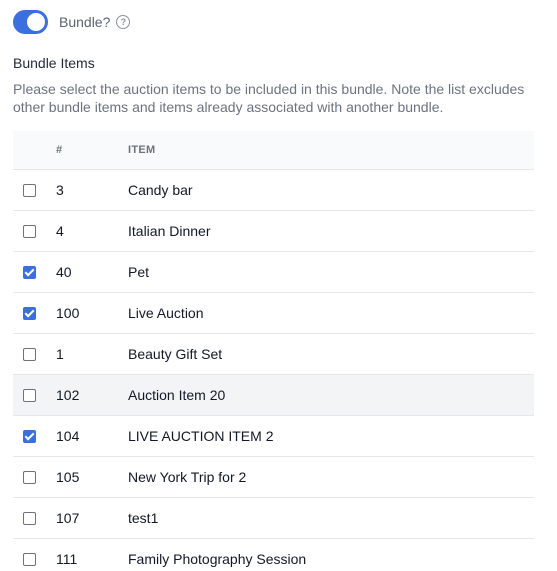 The height and width of the screenshot is (571, 557). I want to click on row-item-name: Auction Item 20, so click(177, 395).